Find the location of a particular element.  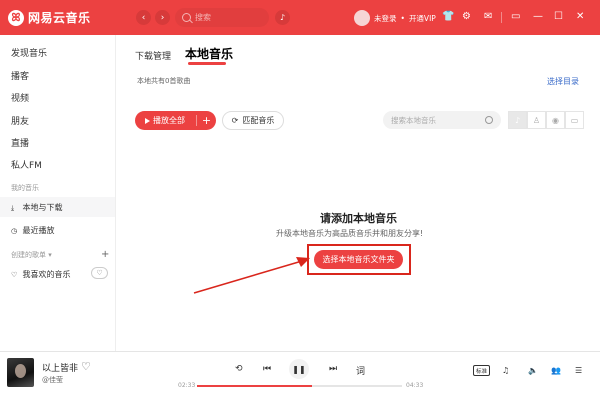

created-playlists-title: 创建的歌单 ▾ is located at coordinates (31, 255).